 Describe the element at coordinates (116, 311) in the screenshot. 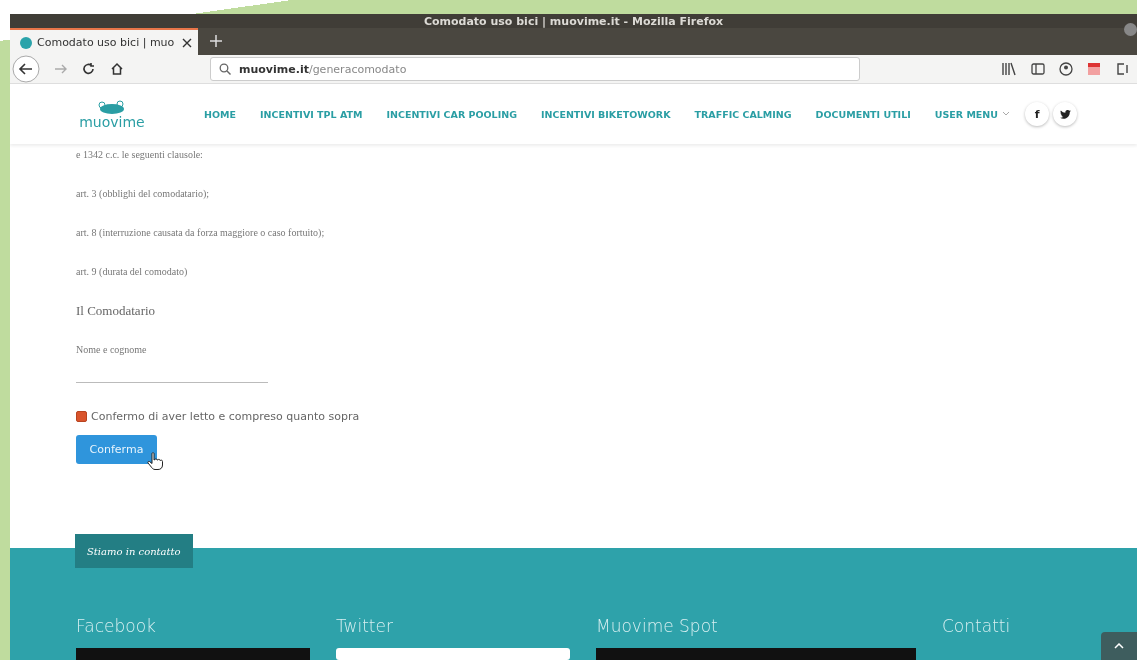

I see `paragraph: Il Comodatario` at that location.